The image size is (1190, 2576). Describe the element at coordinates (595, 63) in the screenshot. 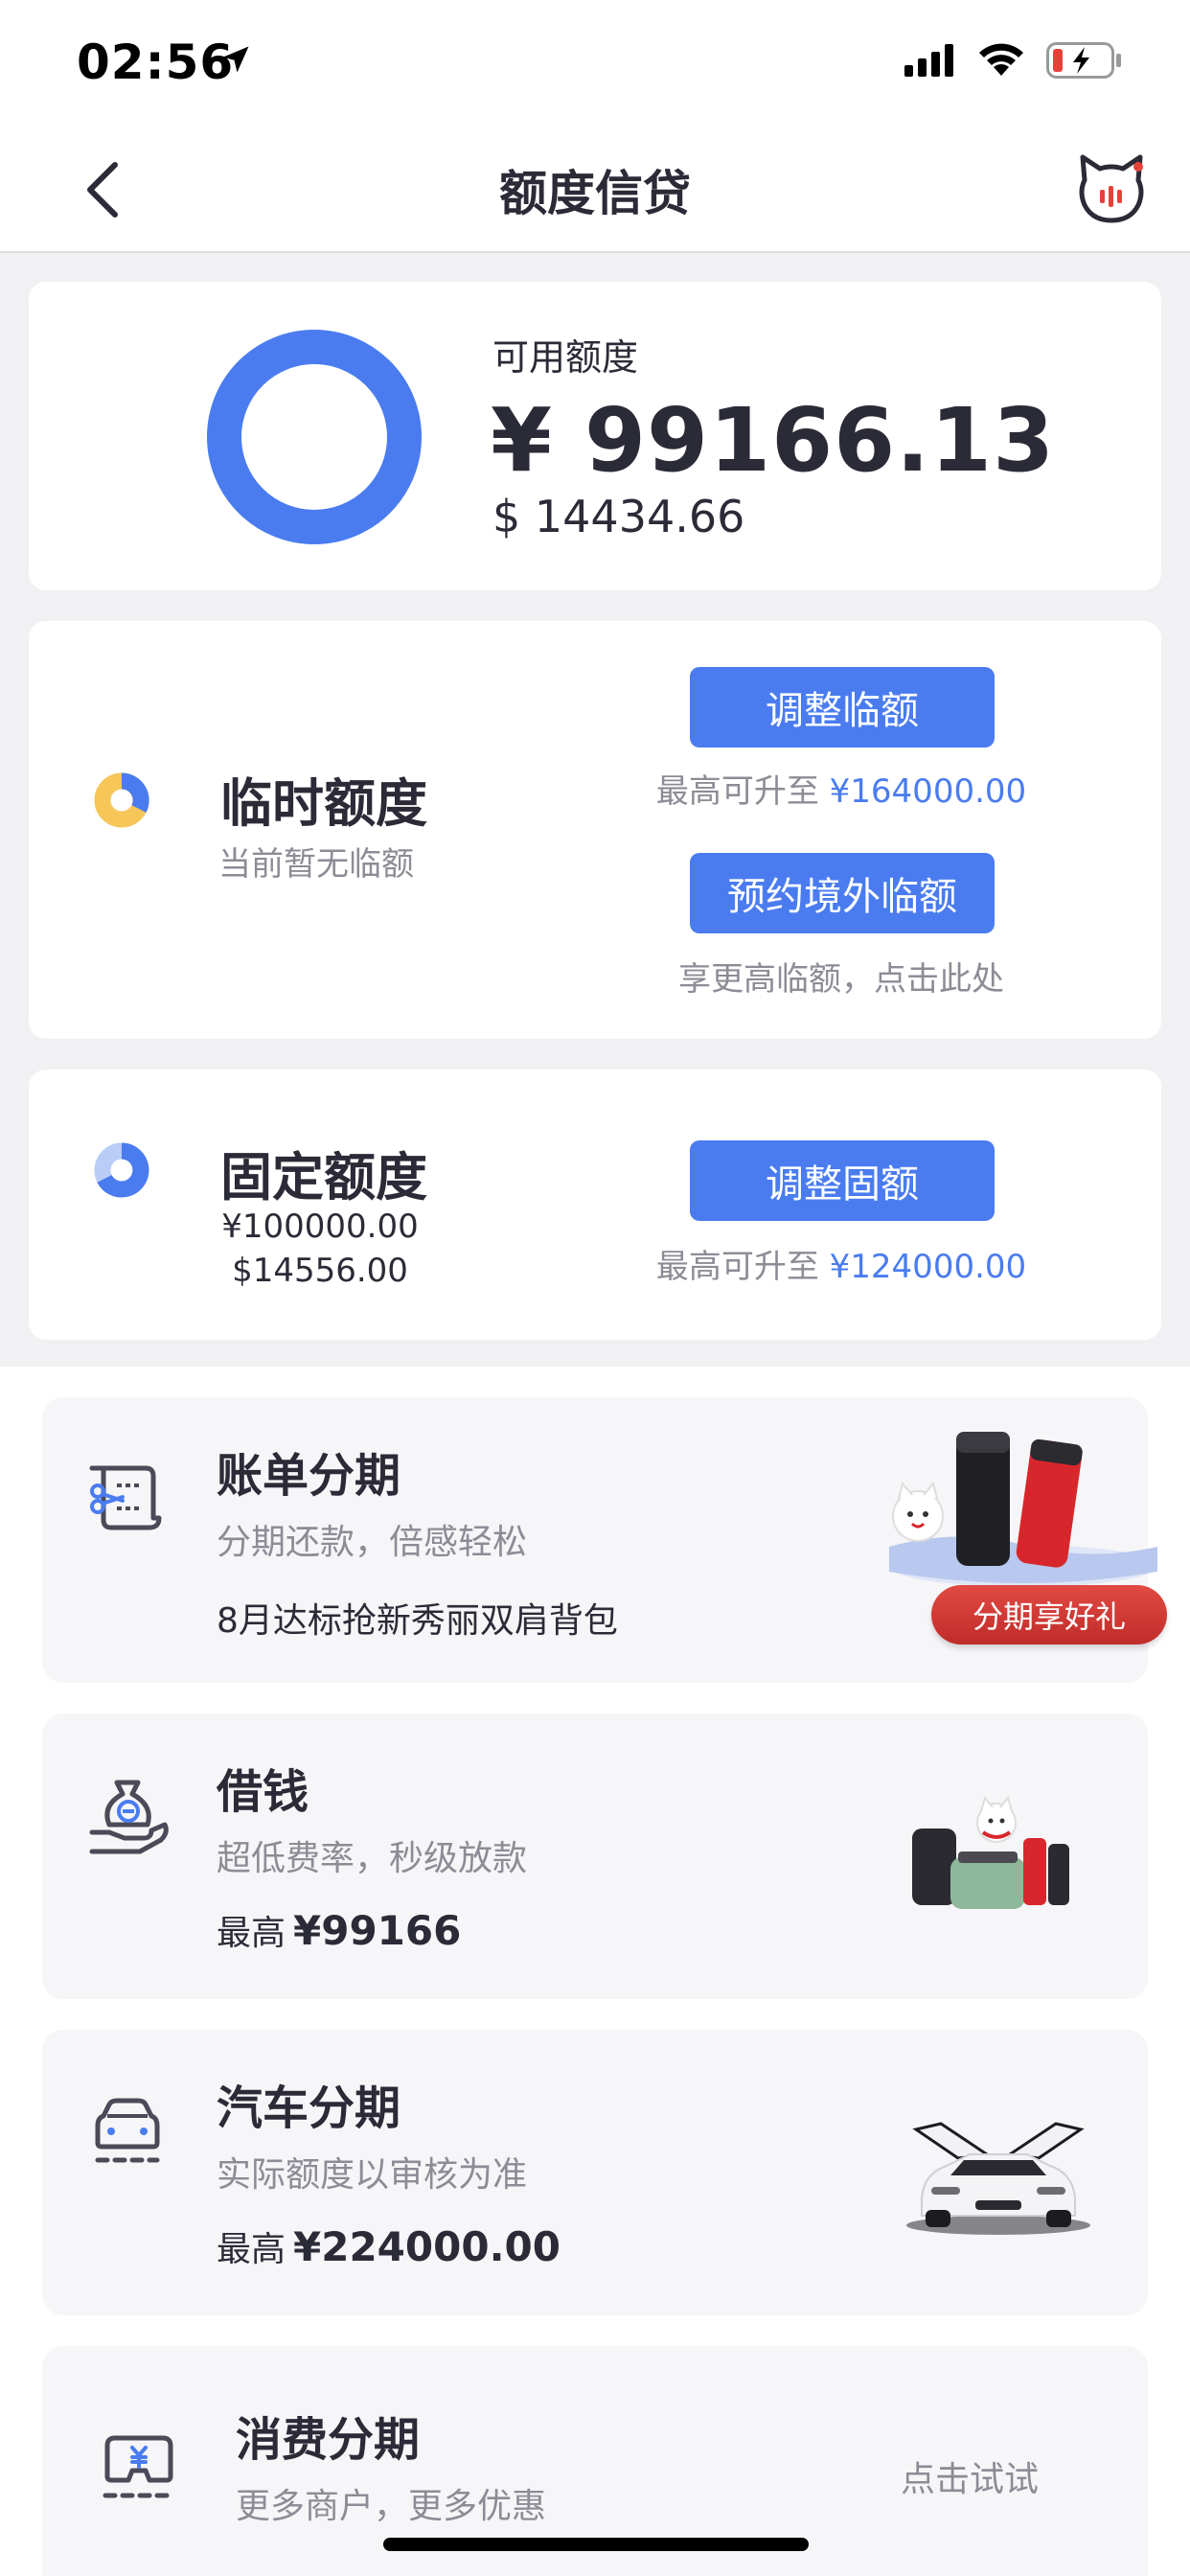

I see `status-bar: 02:56` at that location.